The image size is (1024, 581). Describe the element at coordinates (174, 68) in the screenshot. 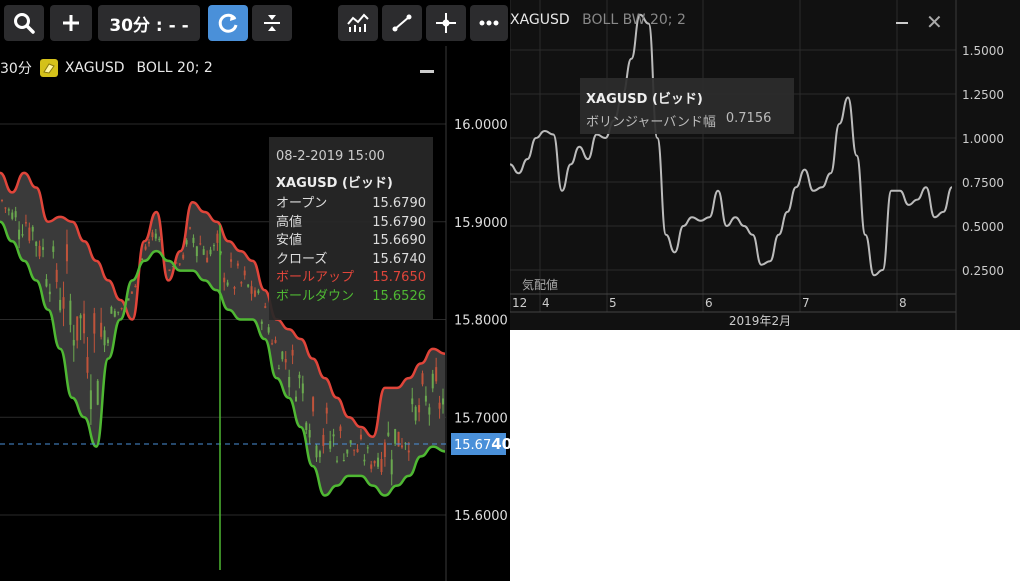

I see `indicator-label: BOLL 20; 2` at that location.